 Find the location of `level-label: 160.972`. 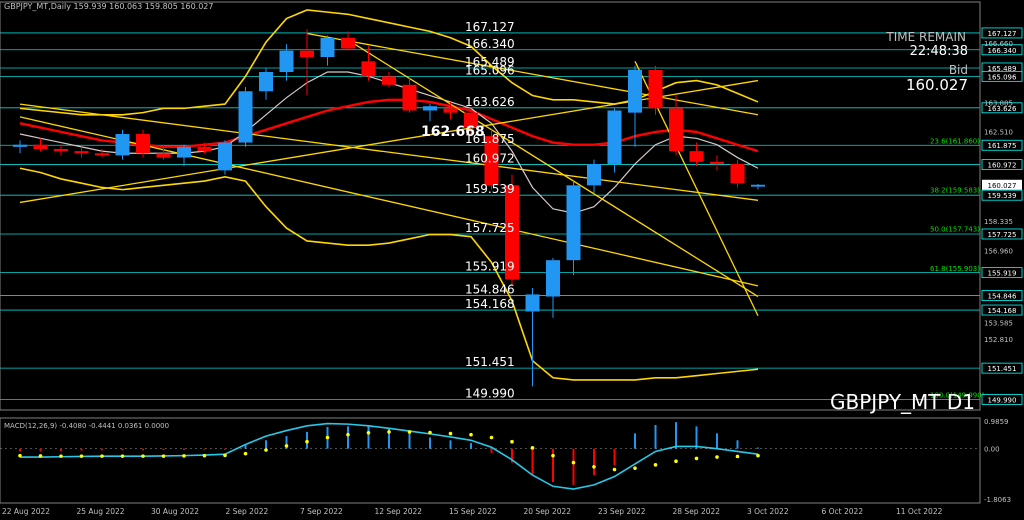

level-label: 160.972 is located at coordinates (490, 159).